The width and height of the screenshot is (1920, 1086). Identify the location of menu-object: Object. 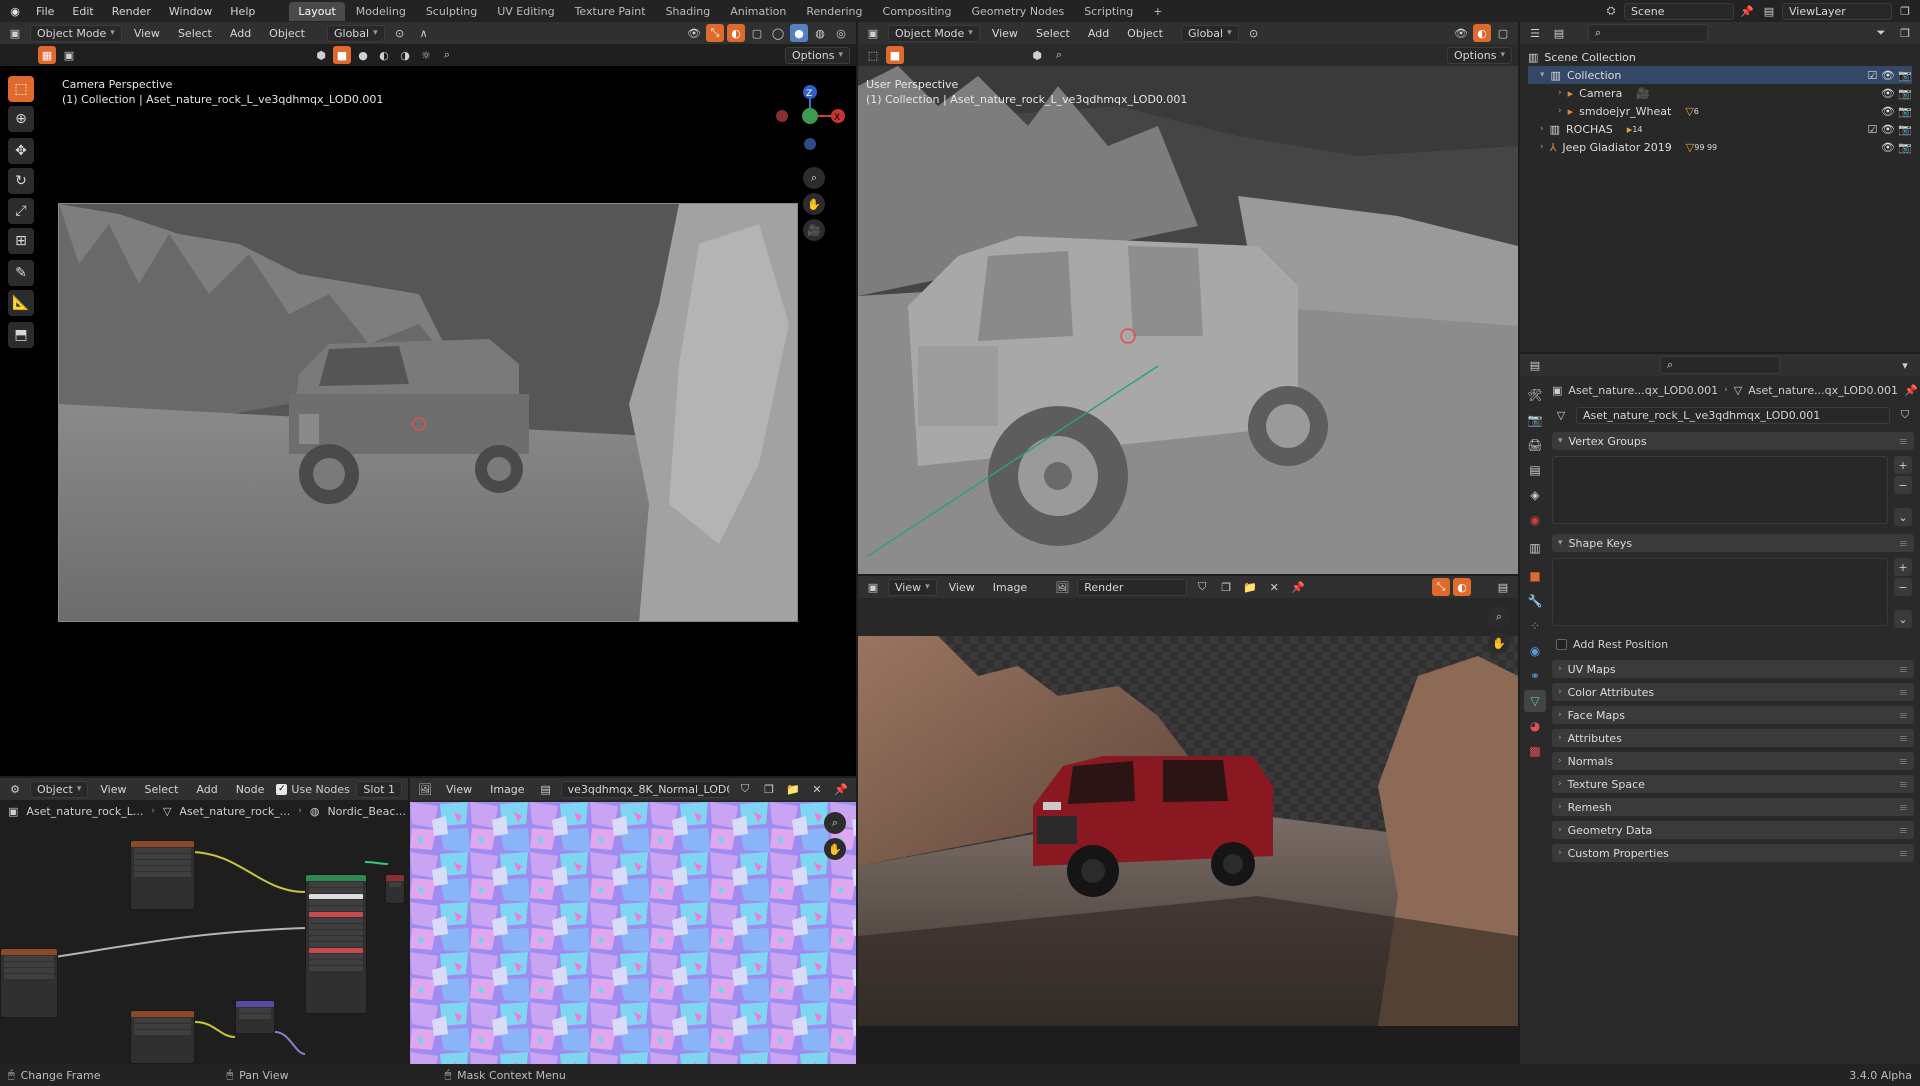
(287, 33).